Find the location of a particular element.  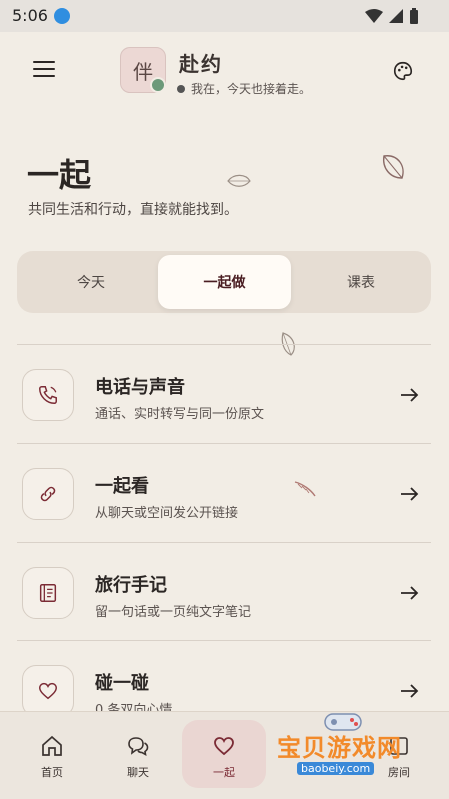

notebook-icon-box is located at coordinates (48, 593).